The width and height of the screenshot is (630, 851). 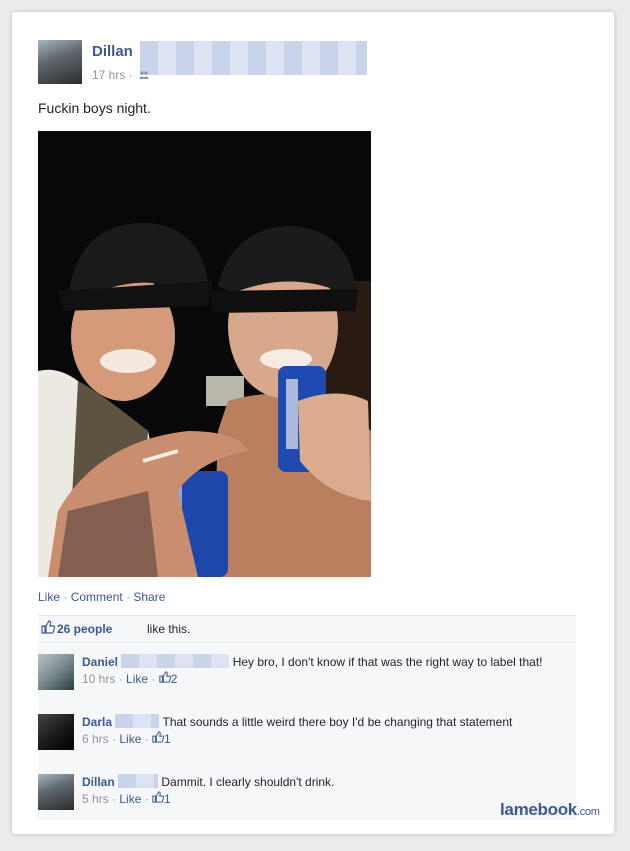 I want to click on post-actions: Like · Comment · Share, so click(x=101, y=597).